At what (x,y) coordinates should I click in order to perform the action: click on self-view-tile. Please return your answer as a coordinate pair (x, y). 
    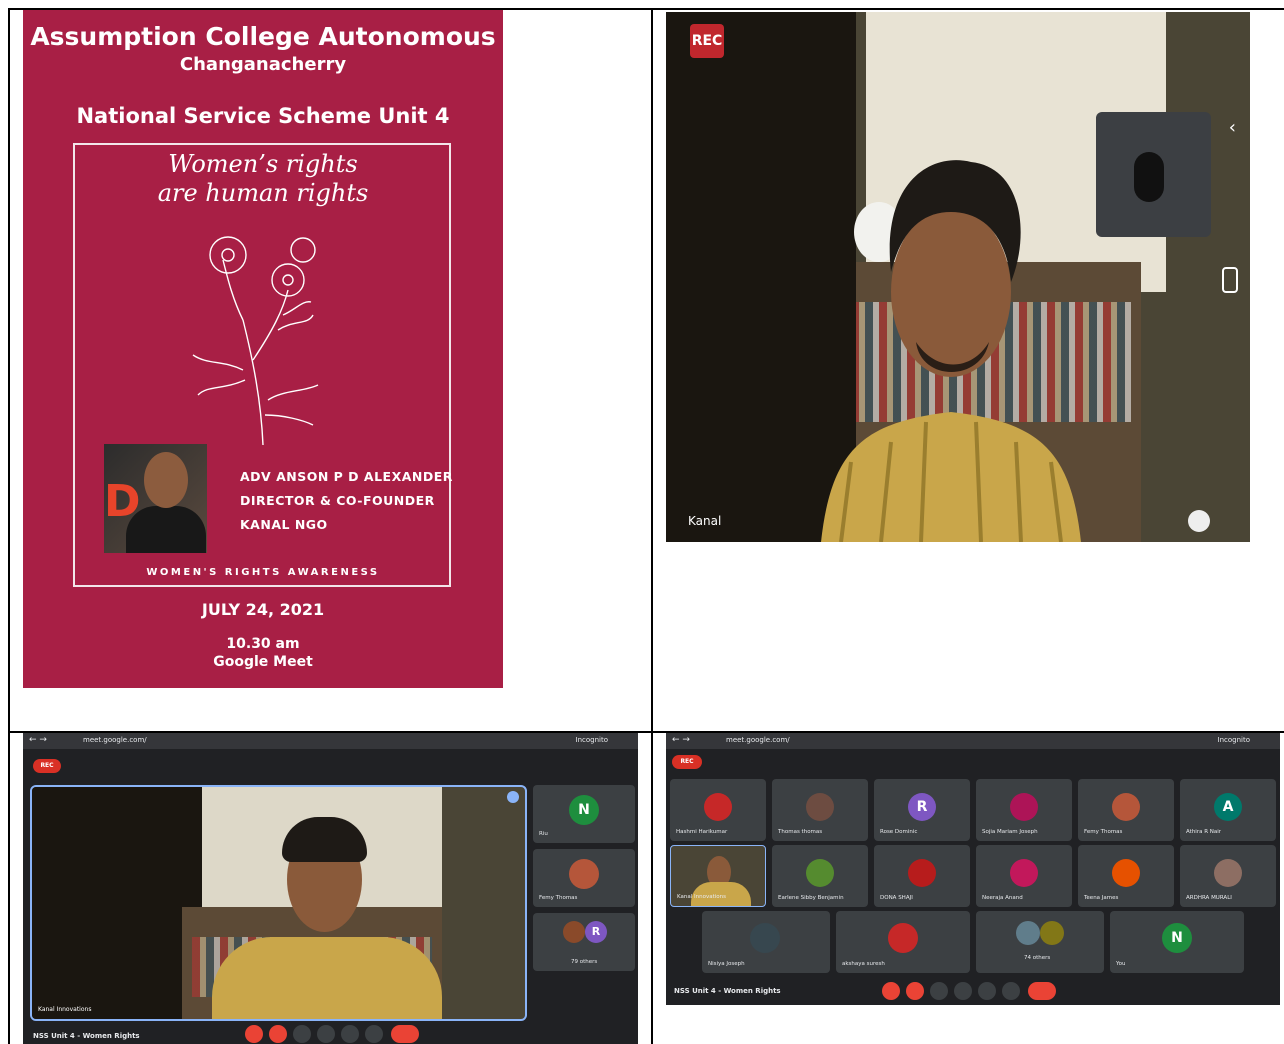
    Looking at the image, I should click on (1153, 174).